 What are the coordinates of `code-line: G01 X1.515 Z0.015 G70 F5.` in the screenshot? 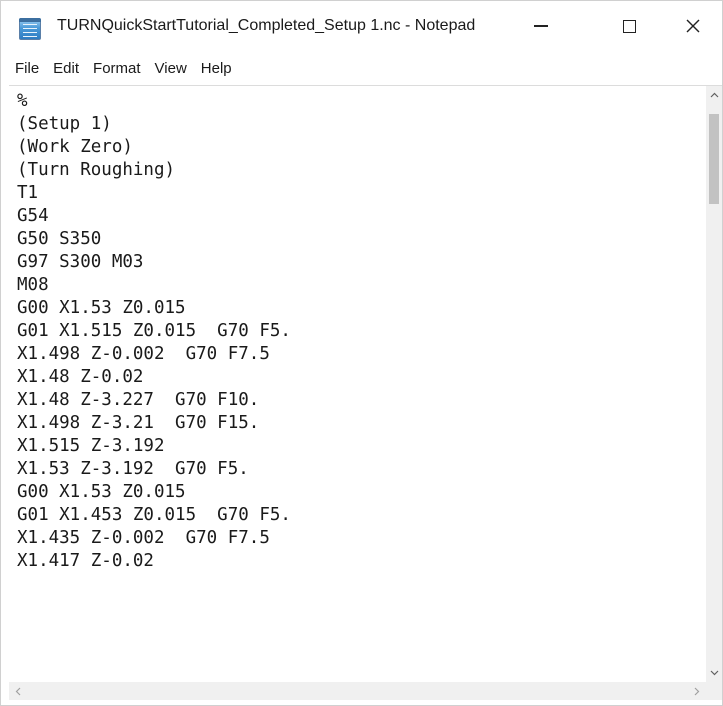 It's located at (154, 331).